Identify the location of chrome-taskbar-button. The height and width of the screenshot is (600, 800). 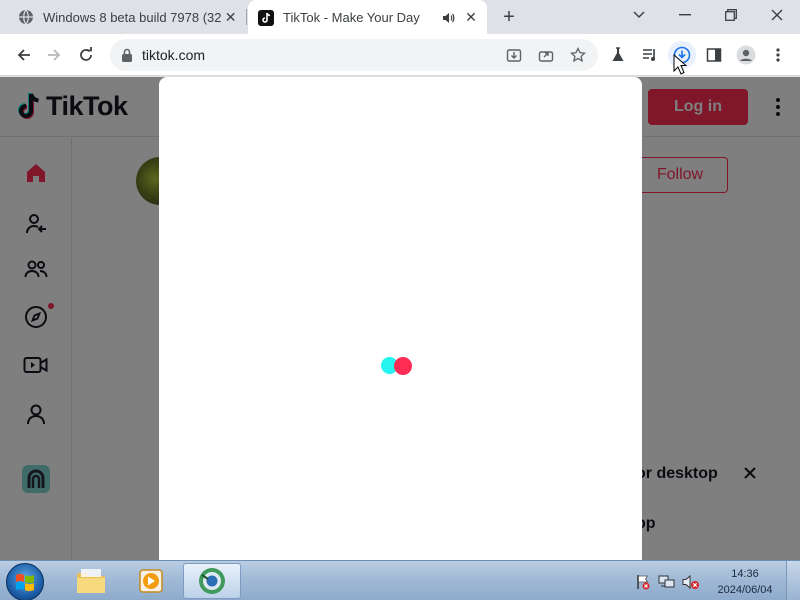
(212, 581).